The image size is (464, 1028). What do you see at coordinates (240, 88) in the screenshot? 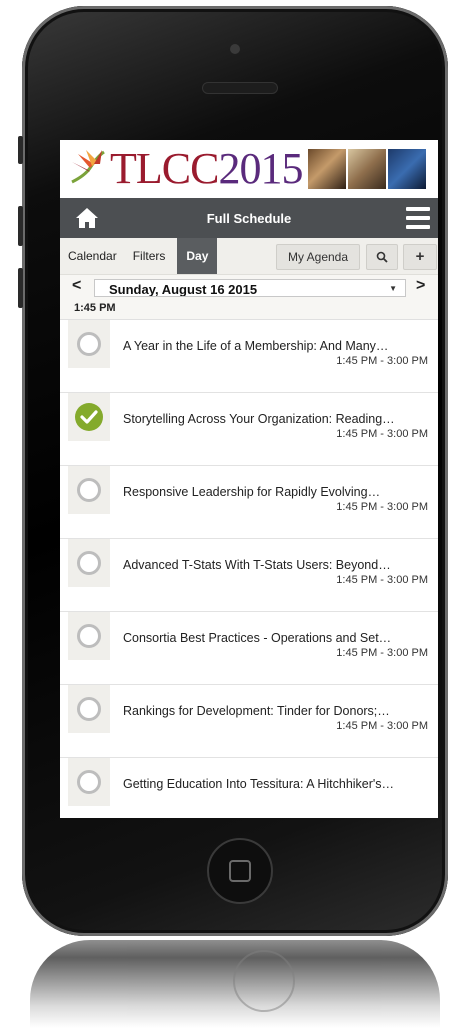
I see `earpiece-speaker` at bounding box center [240, 88].